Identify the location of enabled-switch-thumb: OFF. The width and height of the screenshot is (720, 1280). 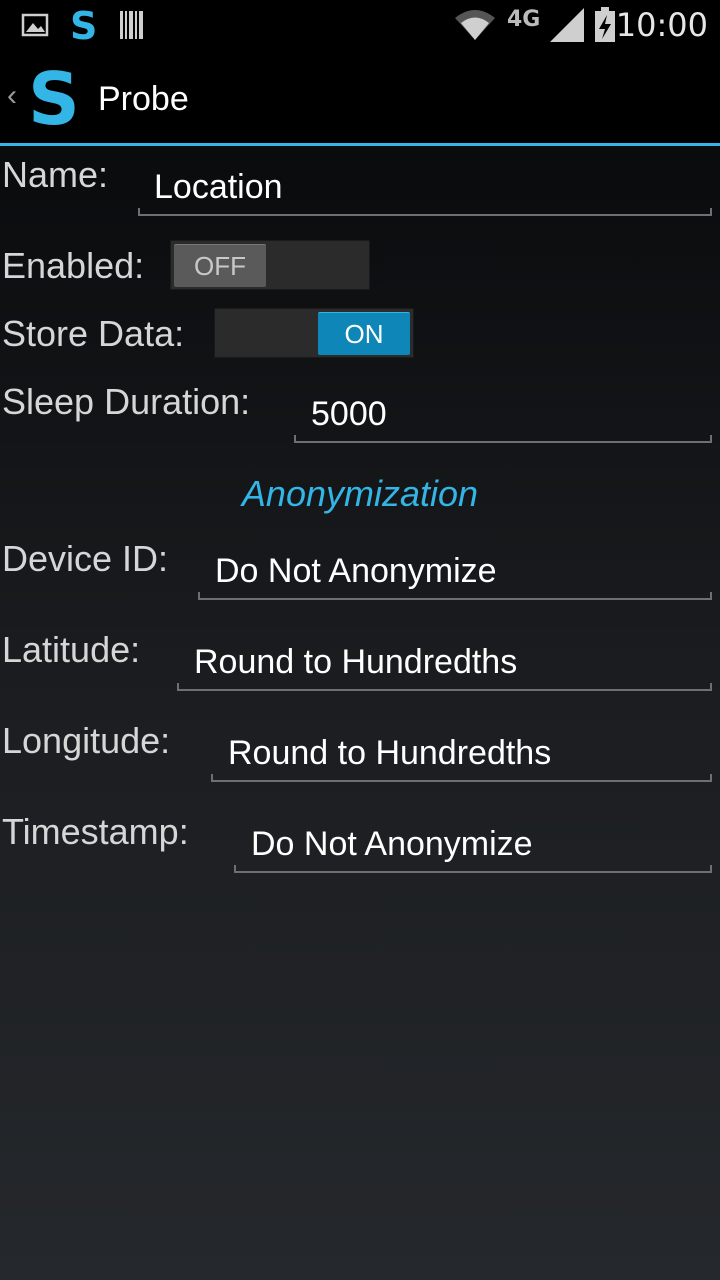
(220, 265).